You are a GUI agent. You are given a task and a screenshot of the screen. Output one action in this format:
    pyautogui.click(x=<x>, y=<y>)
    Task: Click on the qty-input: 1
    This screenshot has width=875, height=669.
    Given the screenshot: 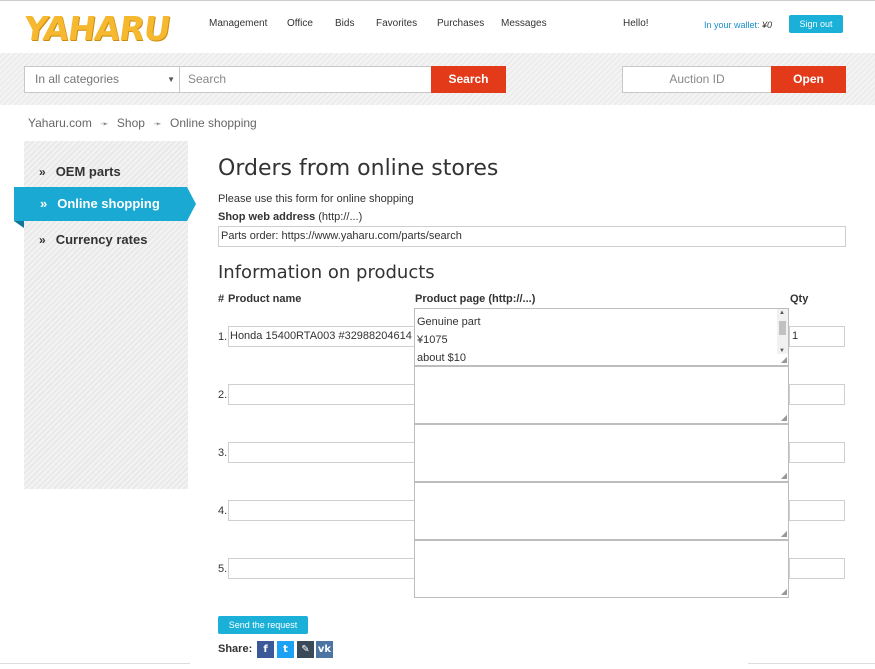 What is the action you would take?
    pyautogui.click(x=817, y=336)
    